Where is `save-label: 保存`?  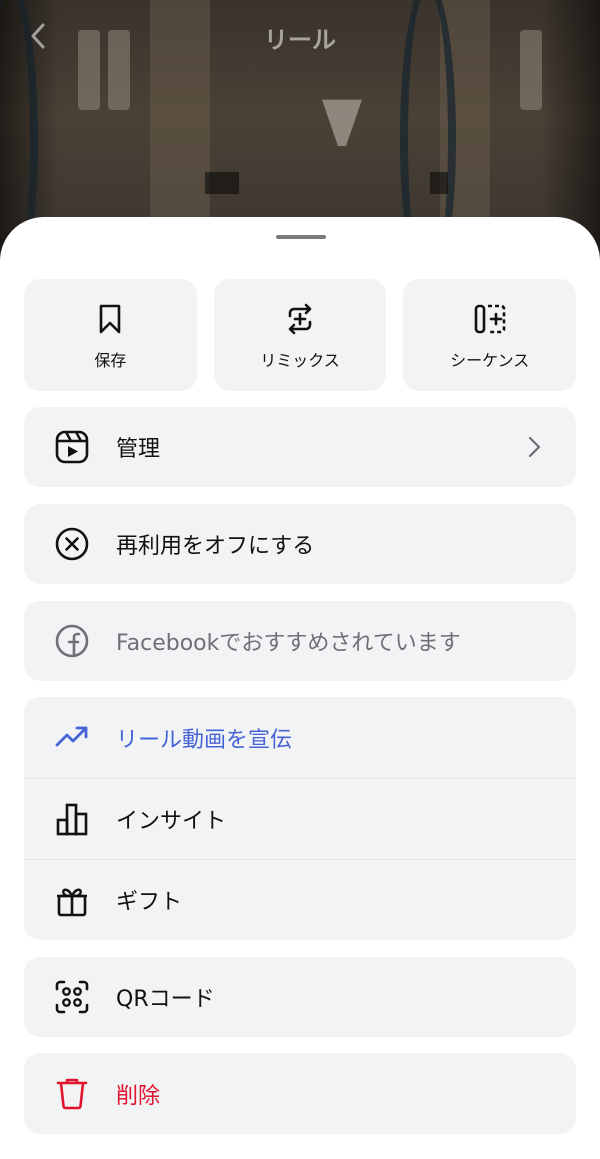 save-label: 保存 is located at coordinates (110, 360).